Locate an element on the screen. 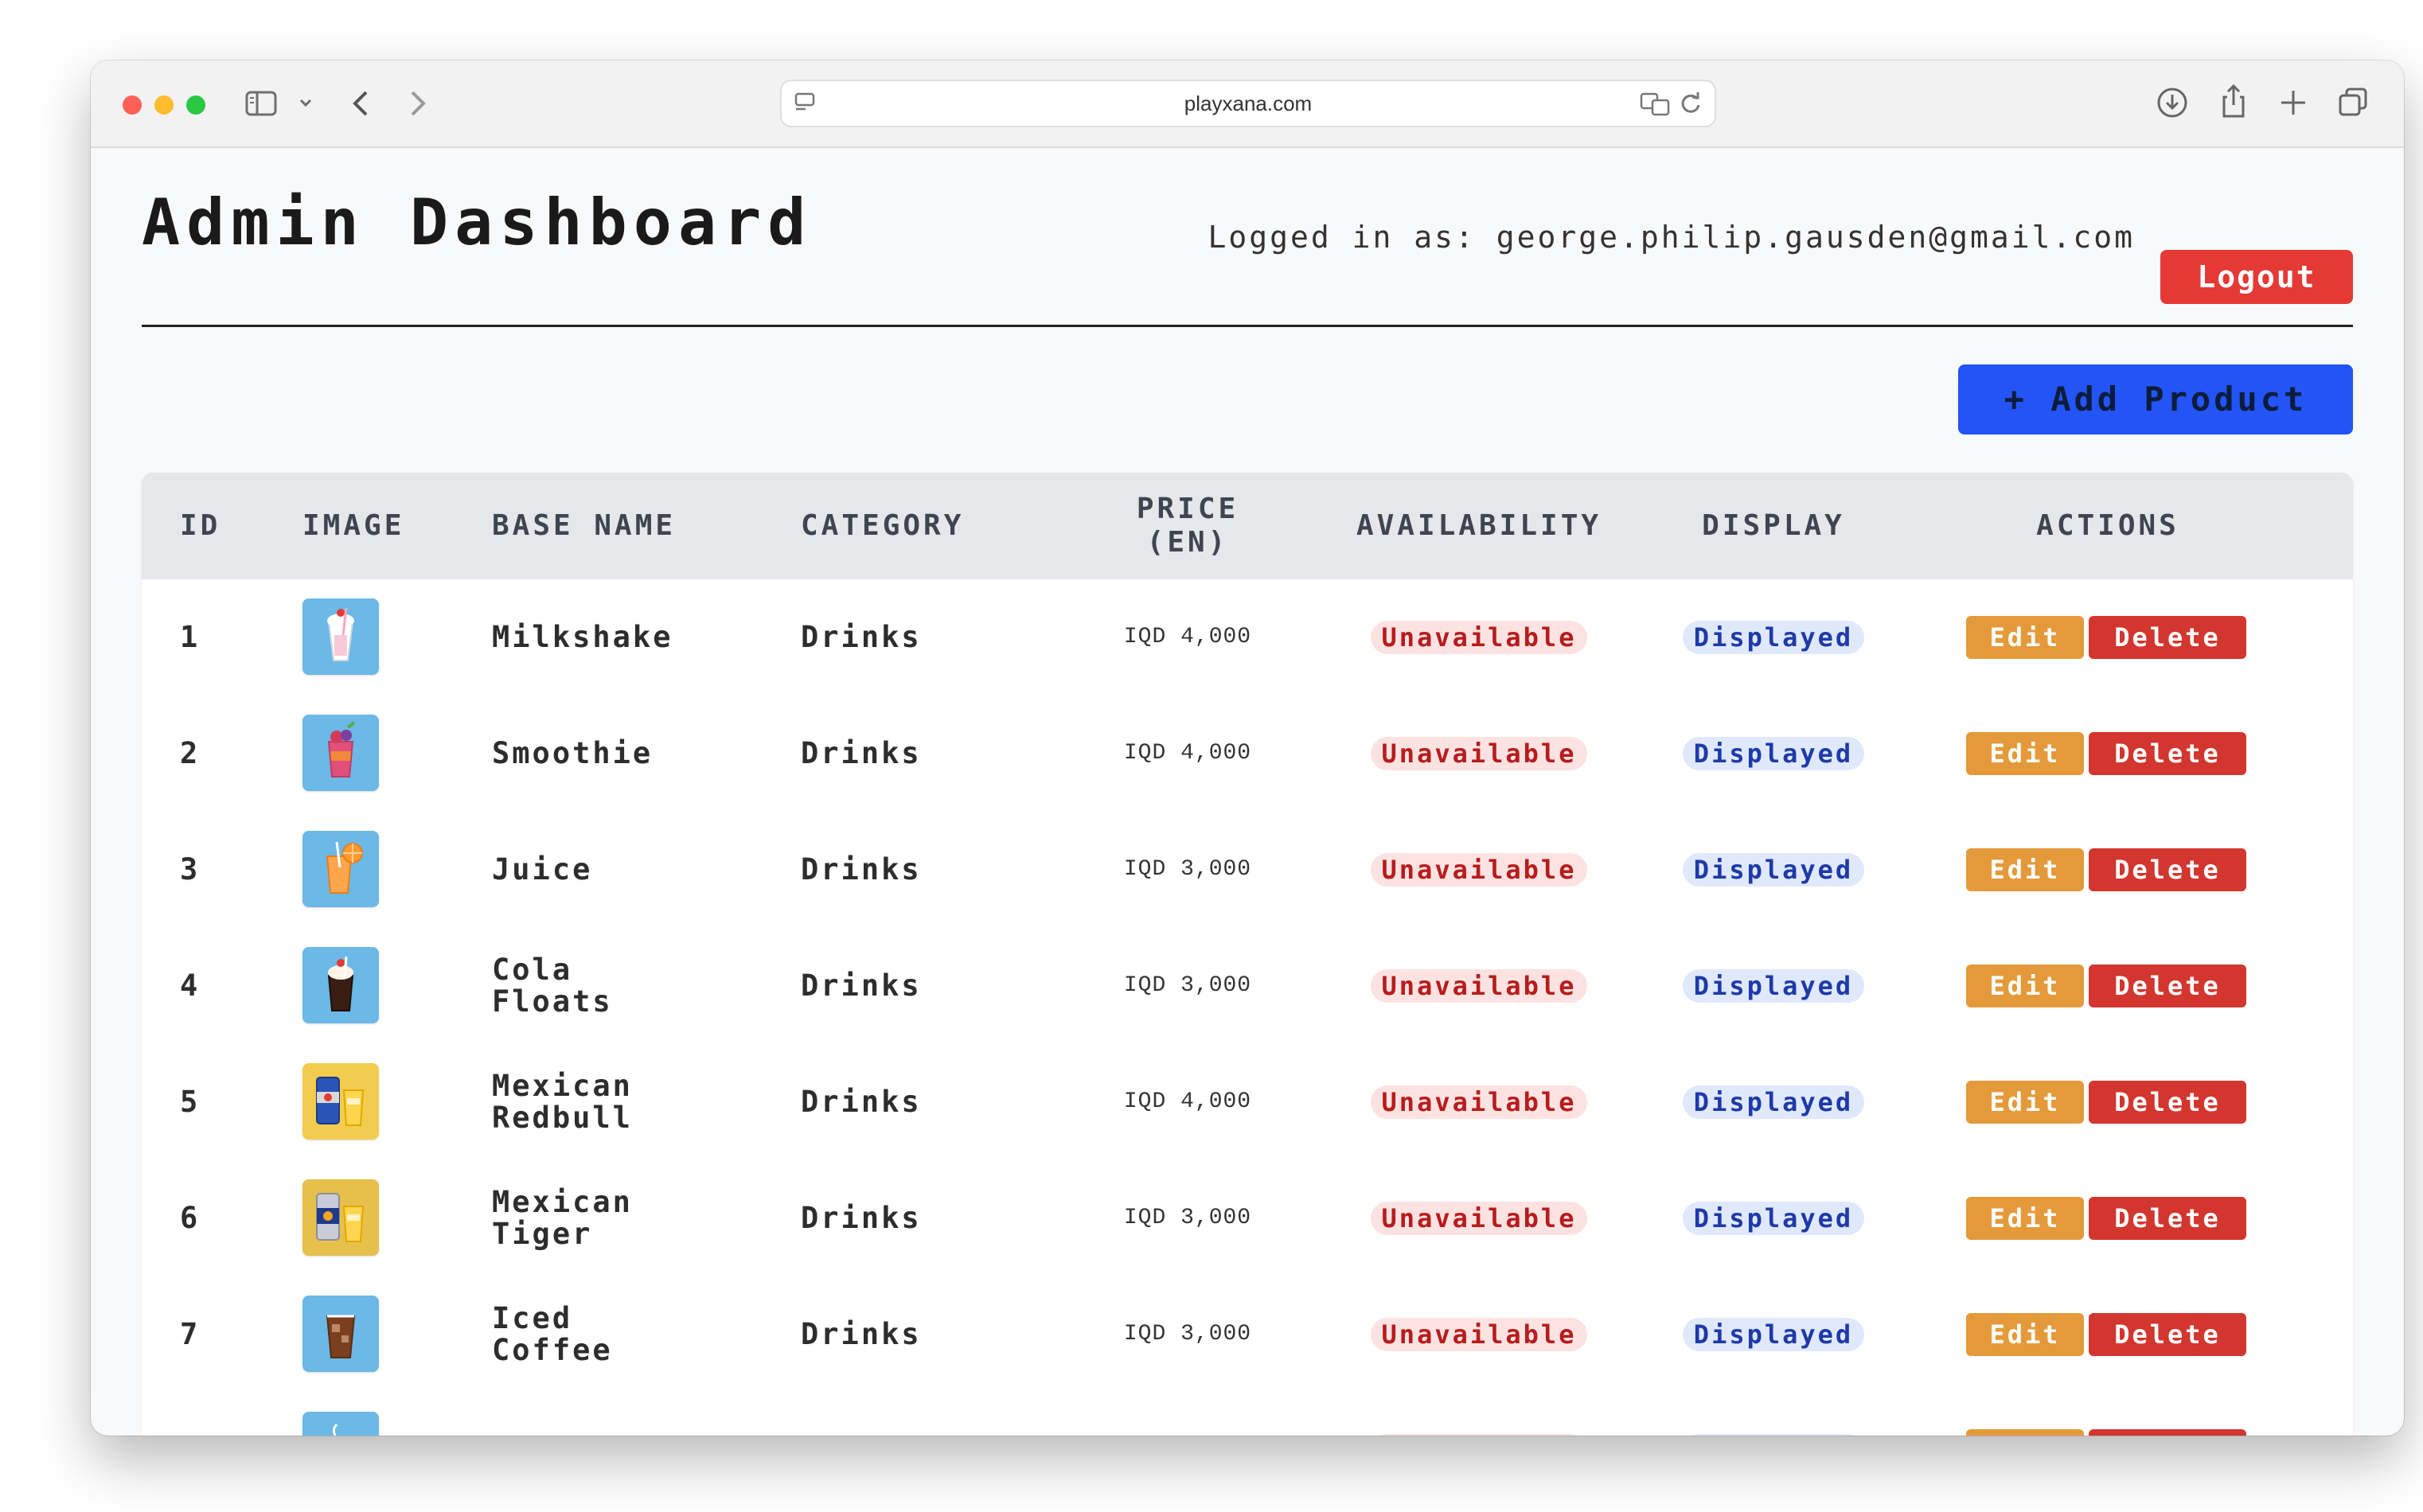 This screenshot has height=1512, width=2423. energy-drink-can-icon is located at coordinates (341, 1101).